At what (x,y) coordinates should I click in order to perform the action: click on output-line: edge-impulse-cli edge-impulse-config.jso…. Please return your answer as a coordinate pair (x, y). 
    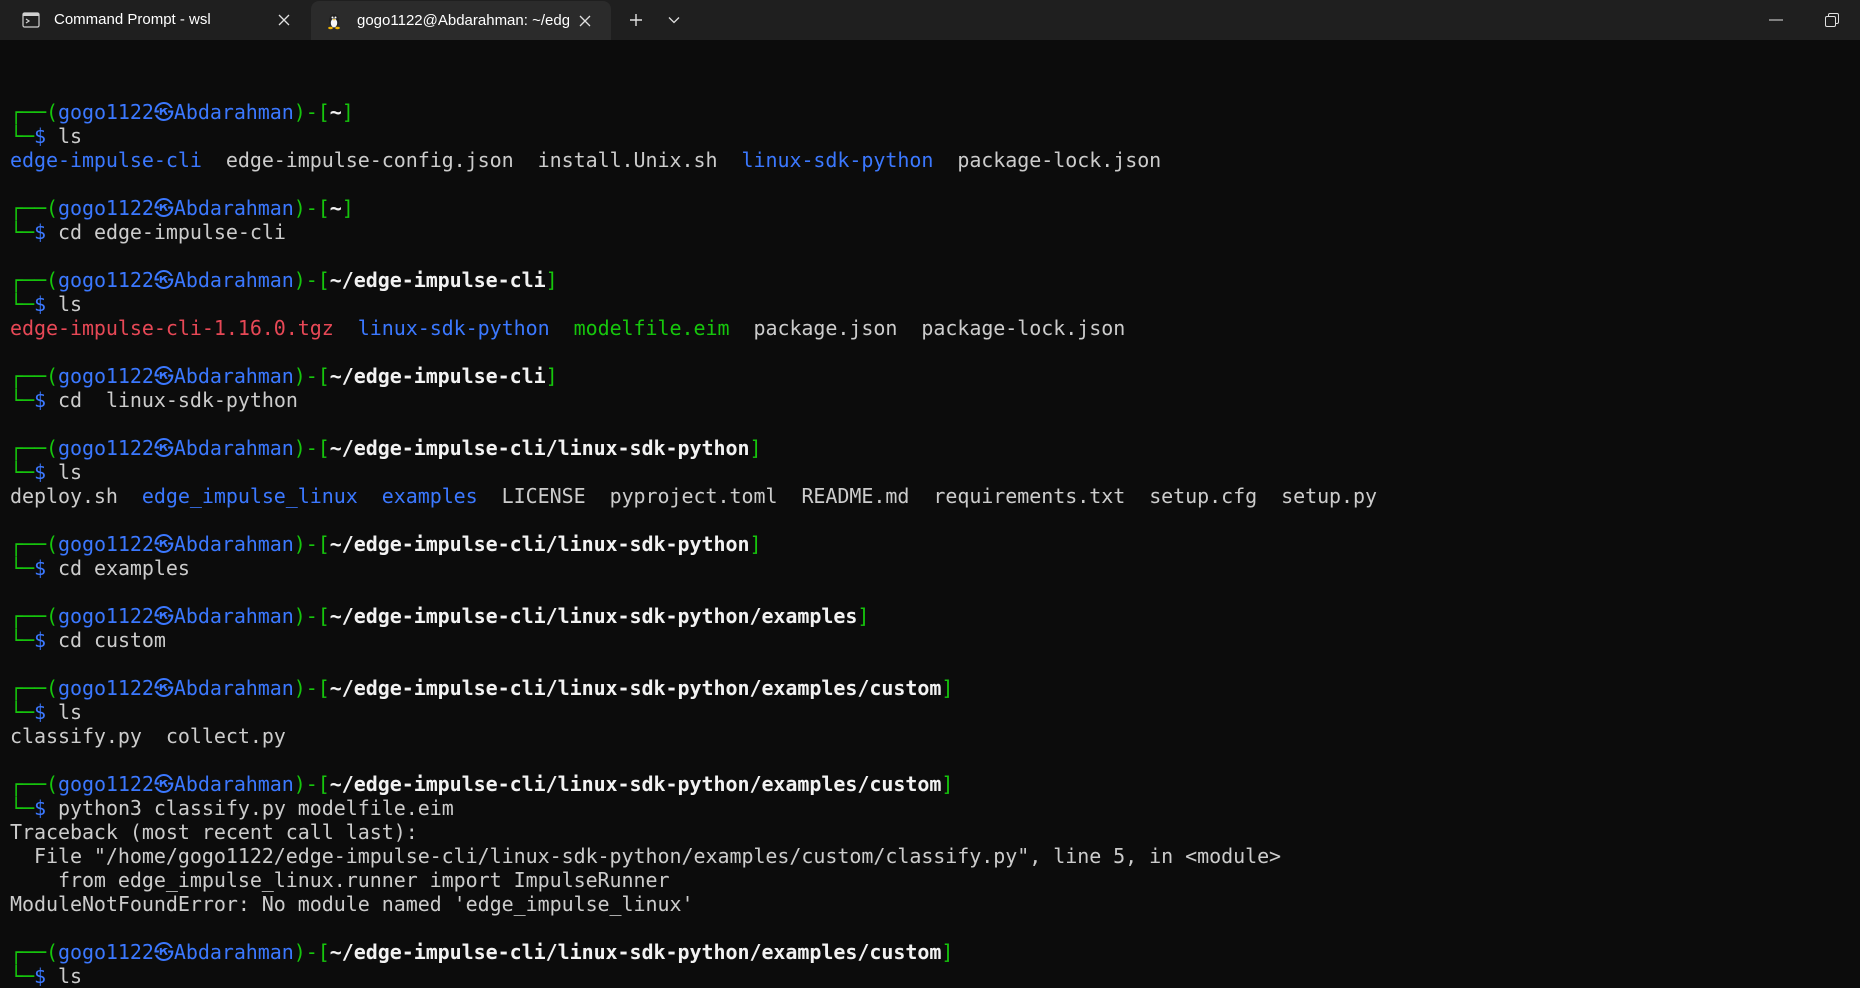
    Looking at the image, I should click on (693, 160).